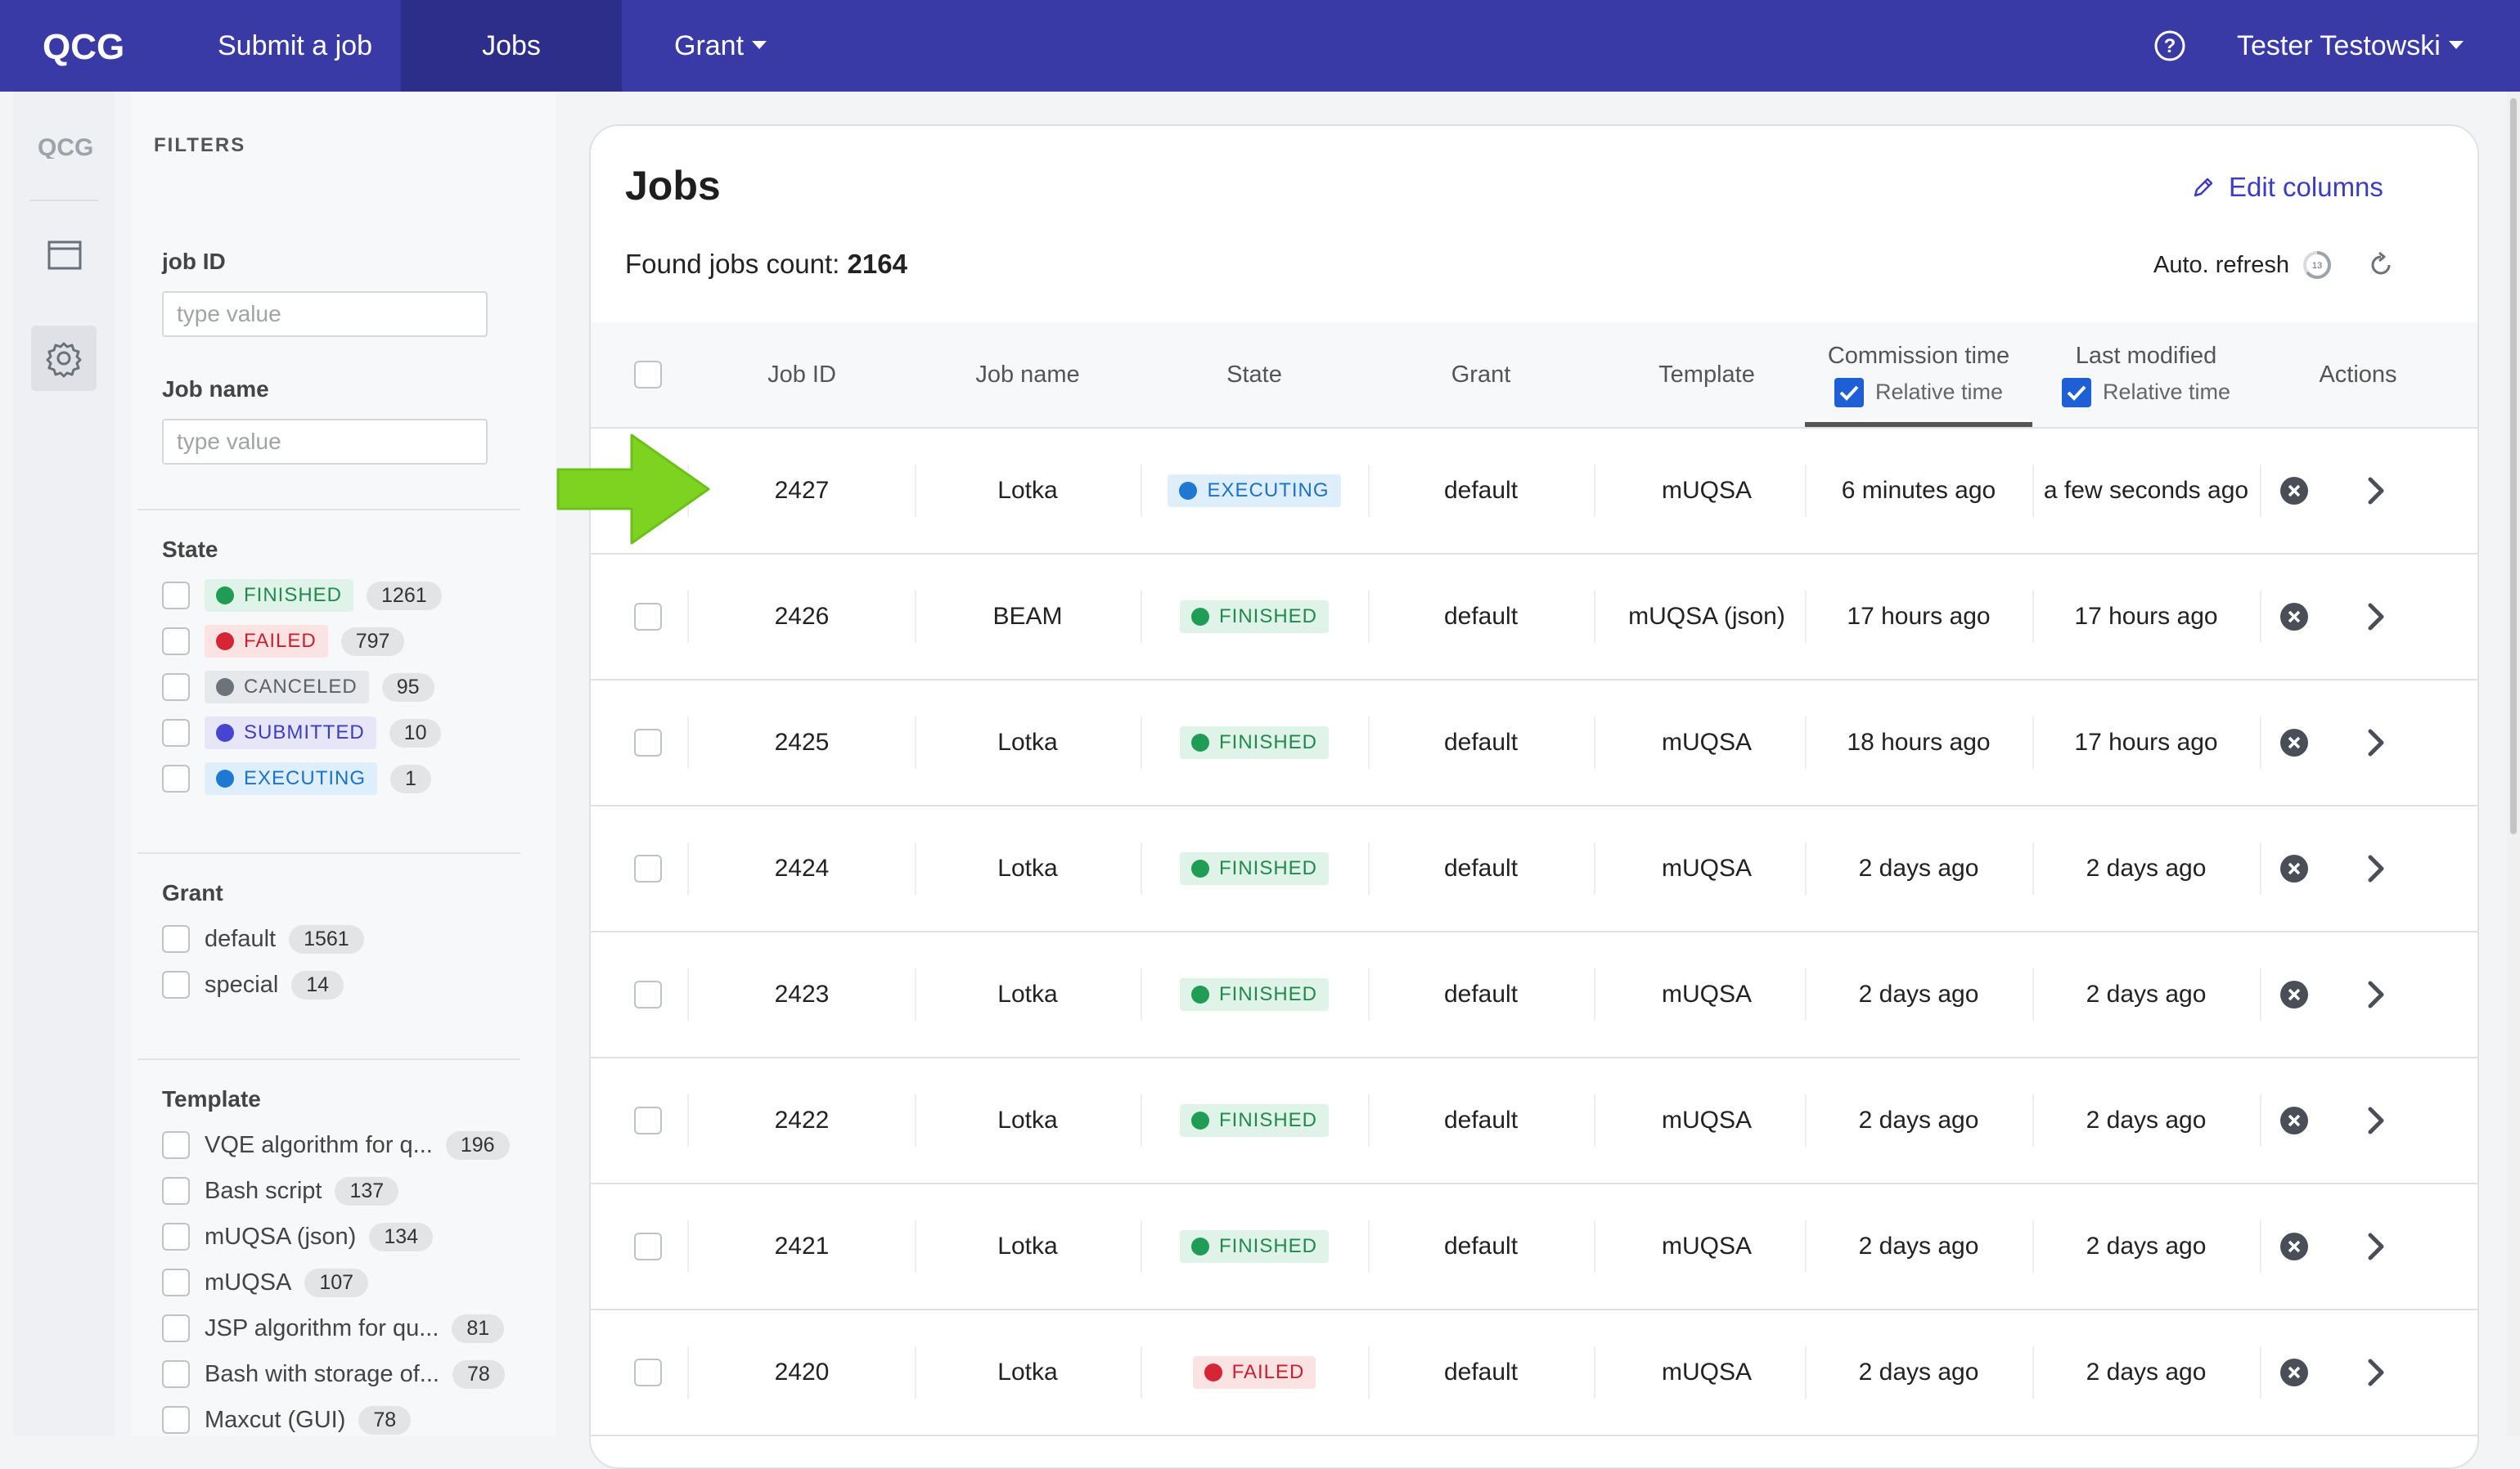 Image resolution: width=2520 pixels, height=1469 pixels. Describe the element at coordinates (2287, 187) in the screenshot. I see `edit-columns-button: Edit columns` at that location.